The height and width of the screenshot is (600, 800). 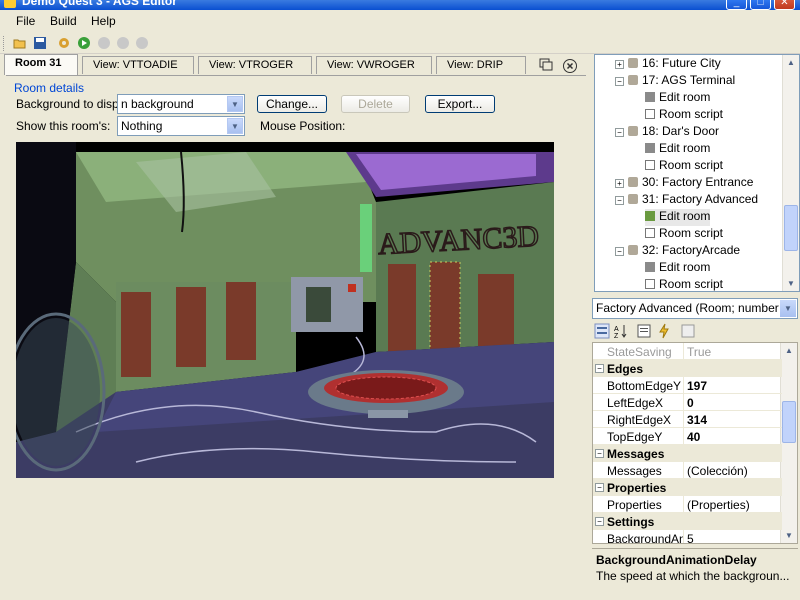 I want to click on tree-room-item: 16: Future City, so click(x=674, y=64).